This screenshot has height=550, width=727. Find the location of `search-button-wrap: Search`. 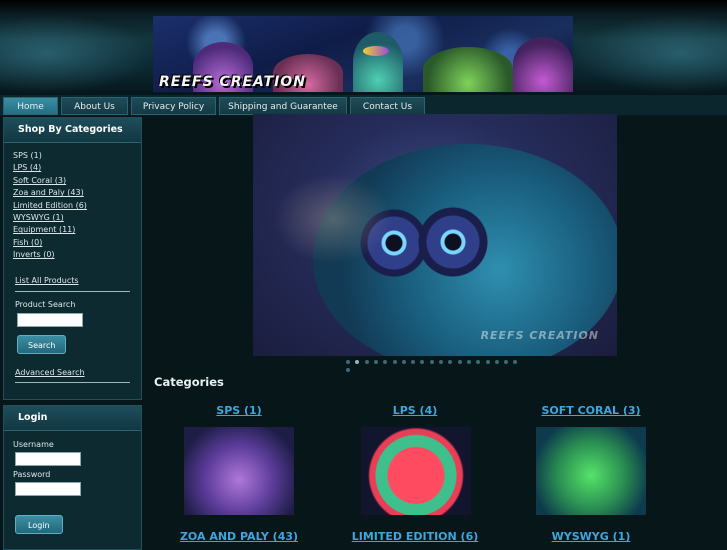

search-button-wrap: Search is located at coordinates (79, 343).